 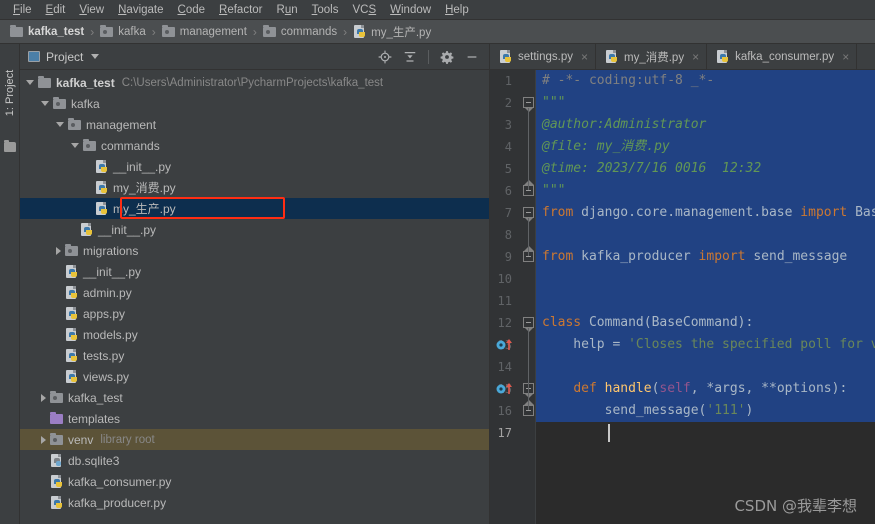 What do you see at coordinates (410, 10) in the screenshot?
I see `menu-item-window: Window` at bounding box center [410, 10].